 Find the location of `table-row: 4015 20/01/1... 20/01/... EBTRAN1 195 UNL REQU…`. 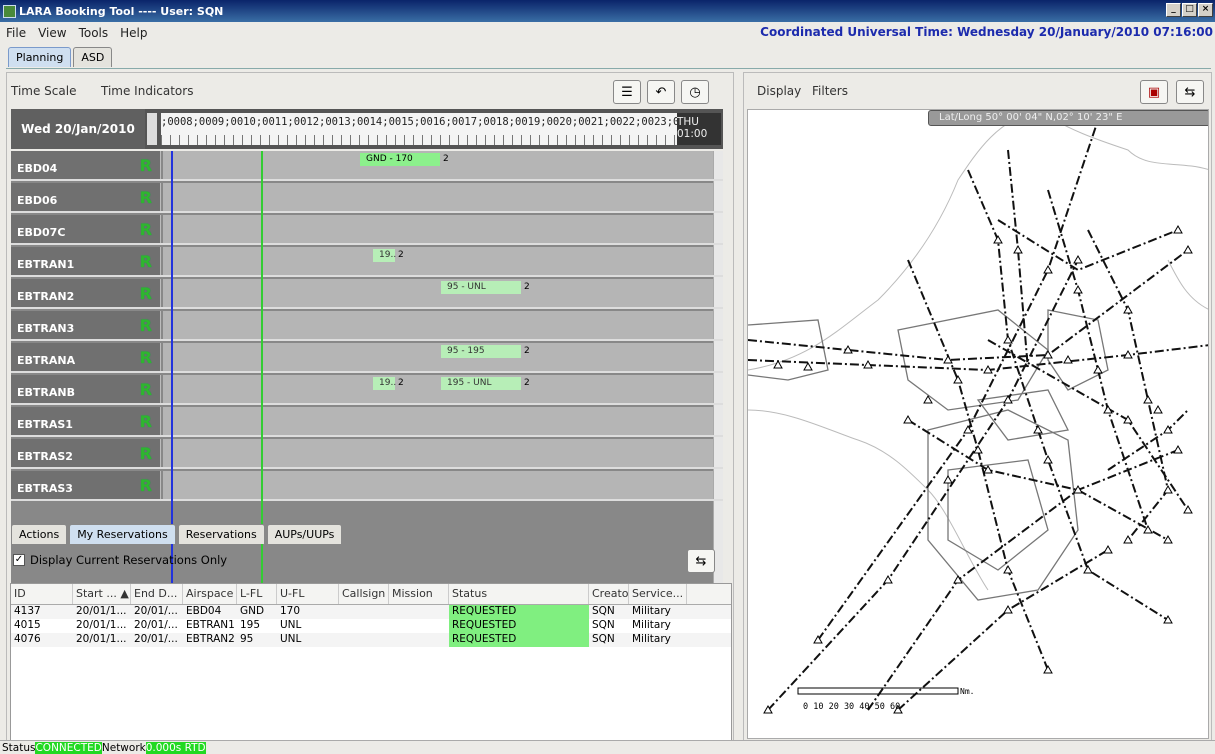

table-row: 4015 20/01/1... 20/01/... EBTRAN1 195 UNL REQU… is located at coordinates (371, 626).